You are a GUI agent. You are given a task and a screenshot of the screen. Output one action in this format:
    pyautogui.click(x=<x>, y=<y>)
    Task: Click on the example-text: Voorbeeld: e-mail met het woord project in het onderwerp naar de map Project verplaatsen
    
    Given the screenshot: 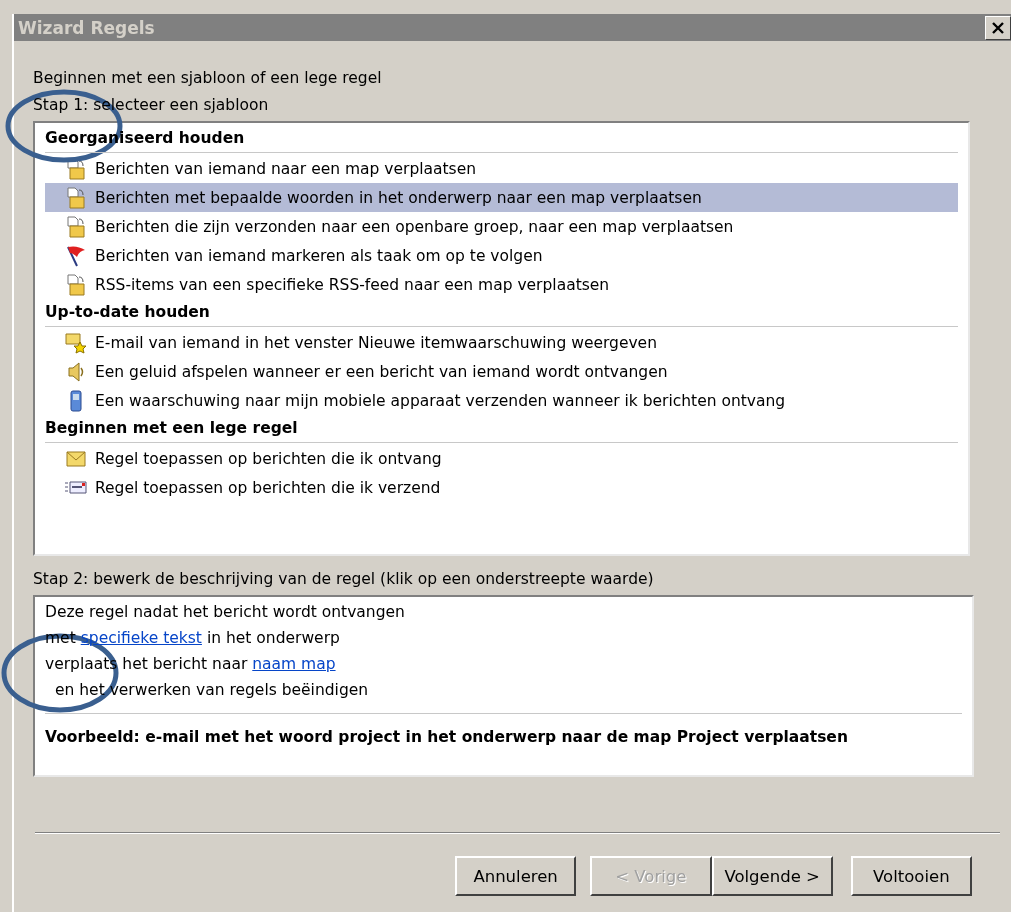 What is the action you would take?
    pyautogui.click(x=447, y=737)
    